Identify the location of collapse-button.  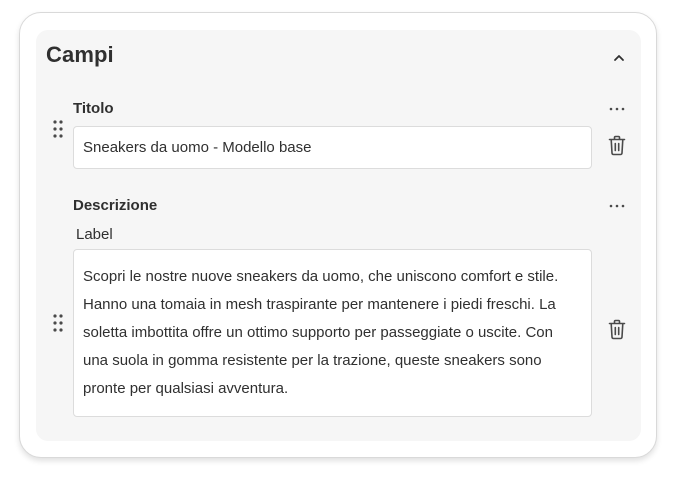
(619, 58).